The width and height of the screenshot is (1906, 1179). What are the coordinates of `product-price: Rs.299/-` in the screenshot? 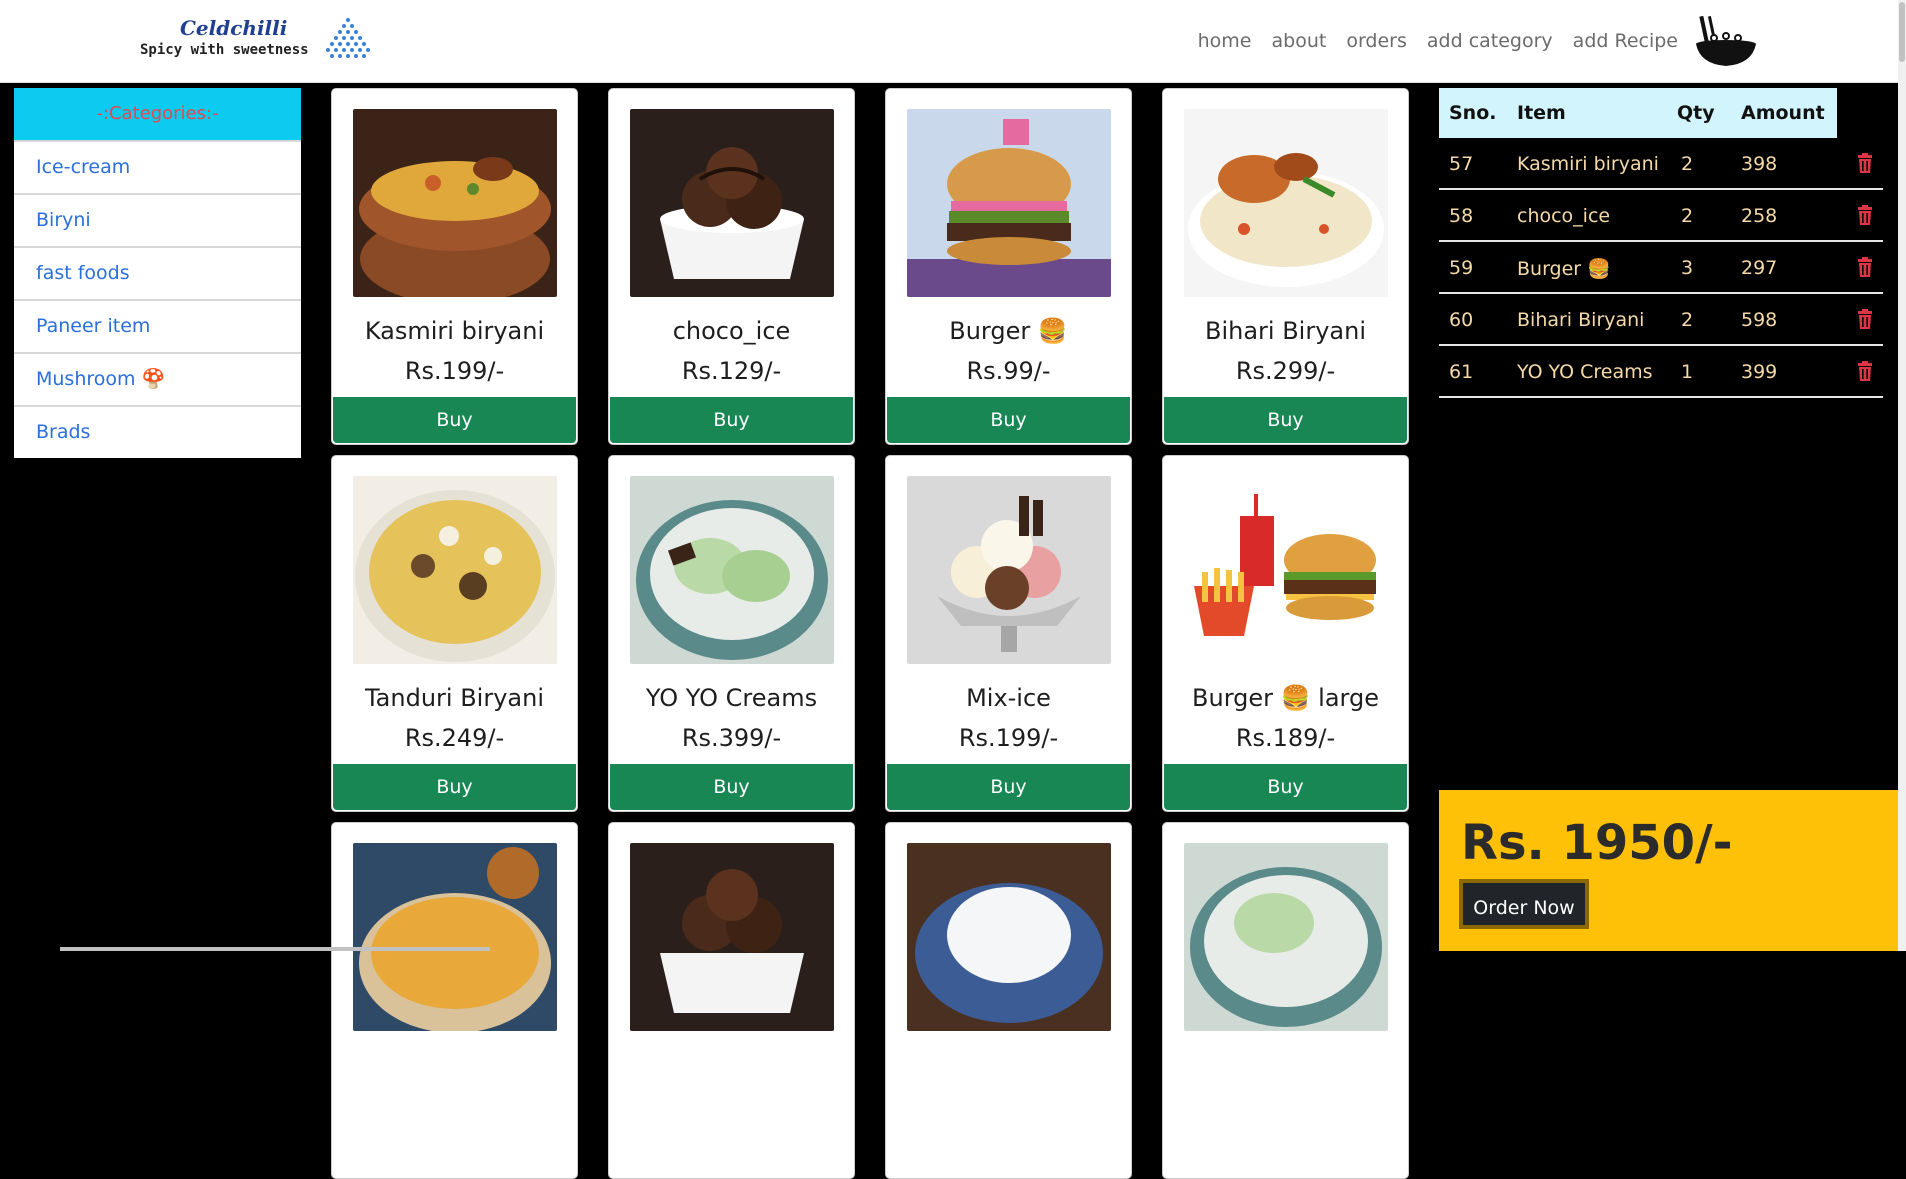 It's located at (1285, 371).